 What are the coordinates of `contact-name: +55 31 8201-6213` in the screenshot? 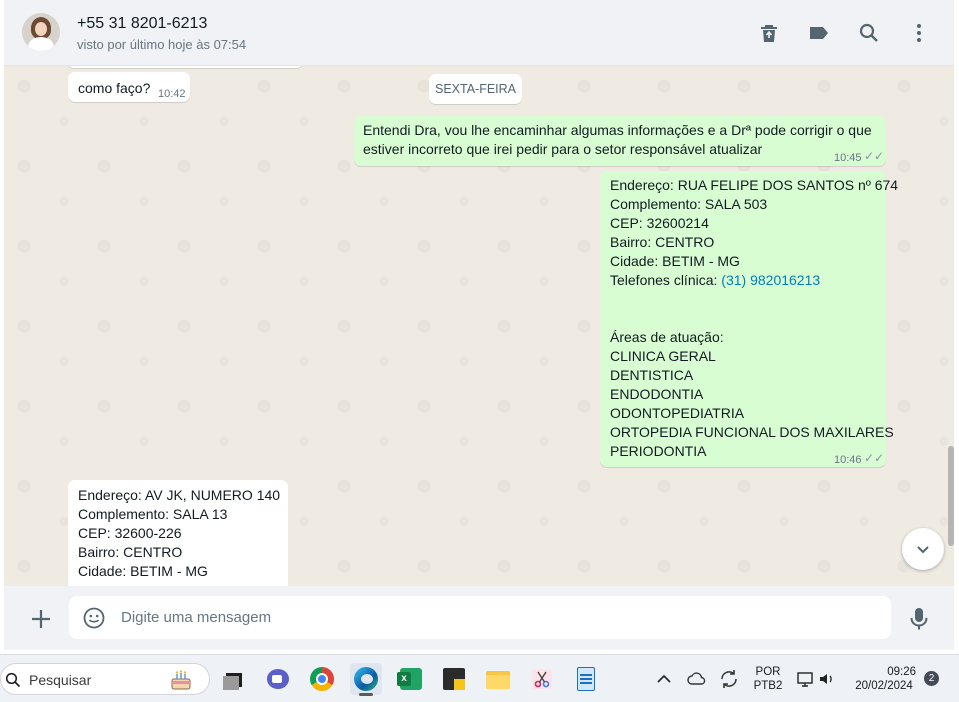 It's located at (142, 24).